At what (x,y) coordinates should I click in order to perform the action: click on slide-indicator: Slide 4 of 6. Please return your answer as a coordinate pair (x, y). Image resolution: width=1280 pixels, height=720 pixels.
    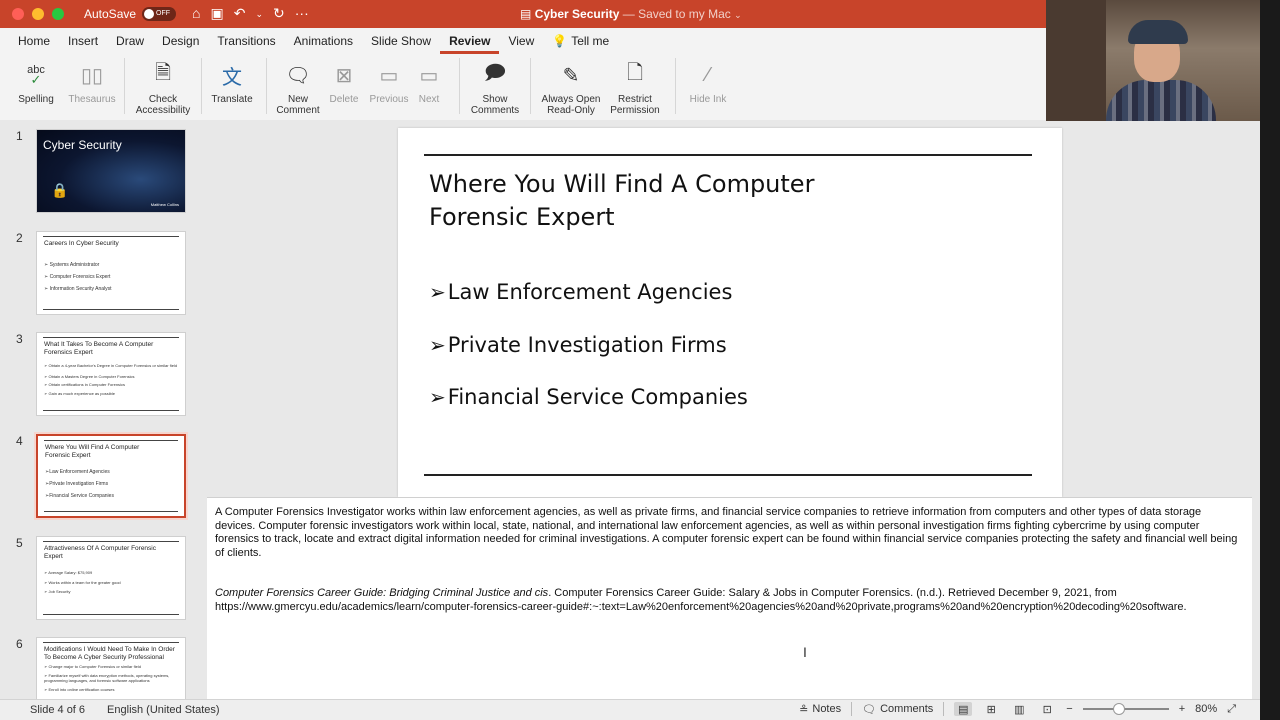
    Looking at the image, I should click on (58, 710).